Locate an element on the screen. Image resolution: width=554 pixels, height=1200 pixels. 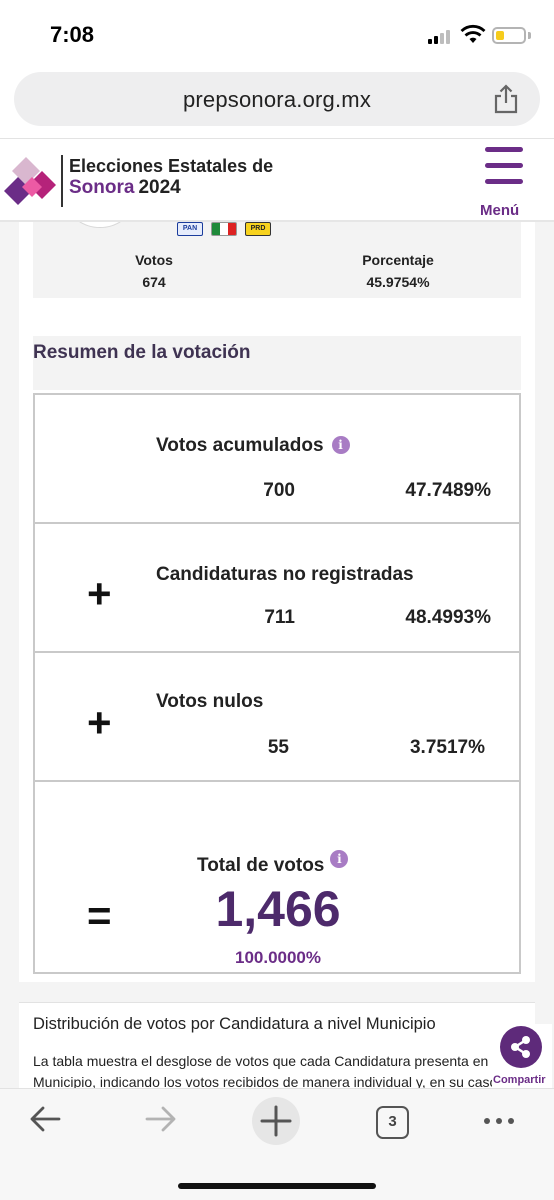
more-options-icon is located at coordinates (499, 1119).